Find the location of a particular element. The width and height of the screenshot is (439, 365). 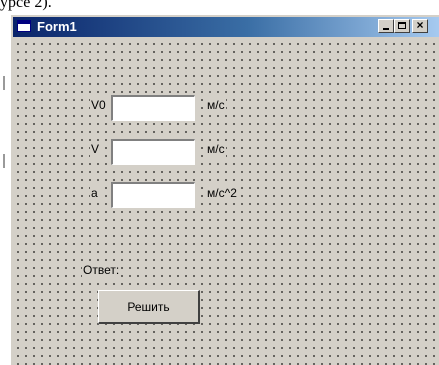

close-icon: × is located at coordinates (420, 25).